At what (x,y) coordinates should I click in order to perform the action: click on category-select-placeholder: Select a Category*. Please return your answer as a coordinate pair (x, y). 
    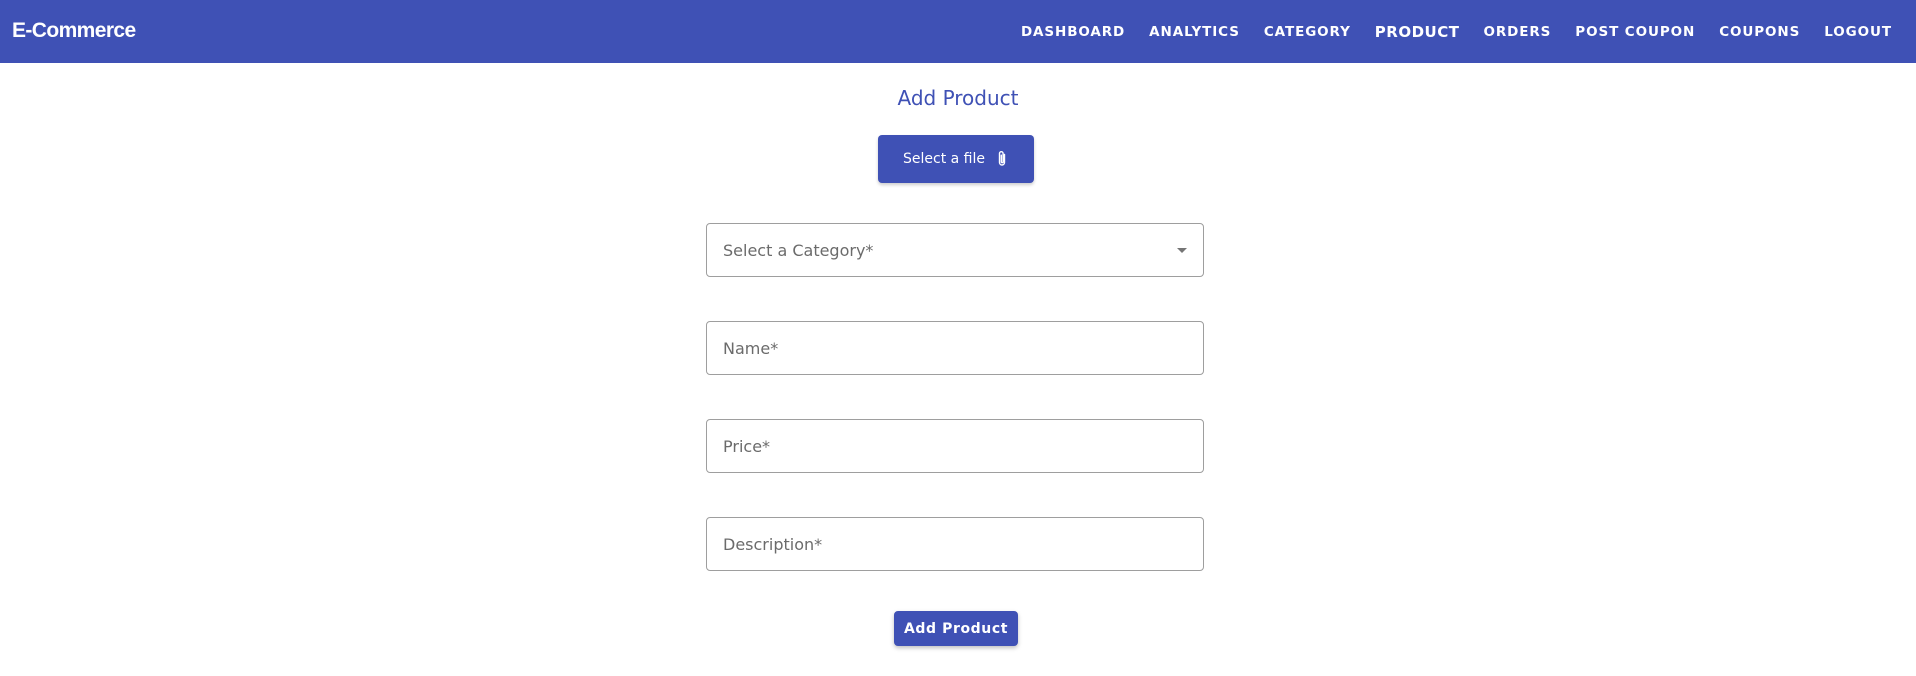
    Looking at the image, I should click on (798, 250).